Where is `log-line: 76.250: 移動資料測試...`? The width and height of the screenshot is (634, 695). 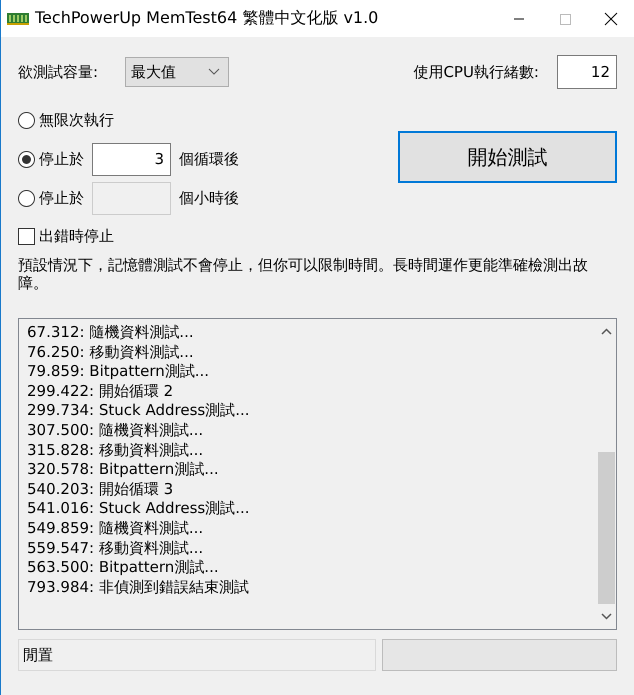
log-line: 76.250: 移動資料測試... is located at coordinates (111, 352).